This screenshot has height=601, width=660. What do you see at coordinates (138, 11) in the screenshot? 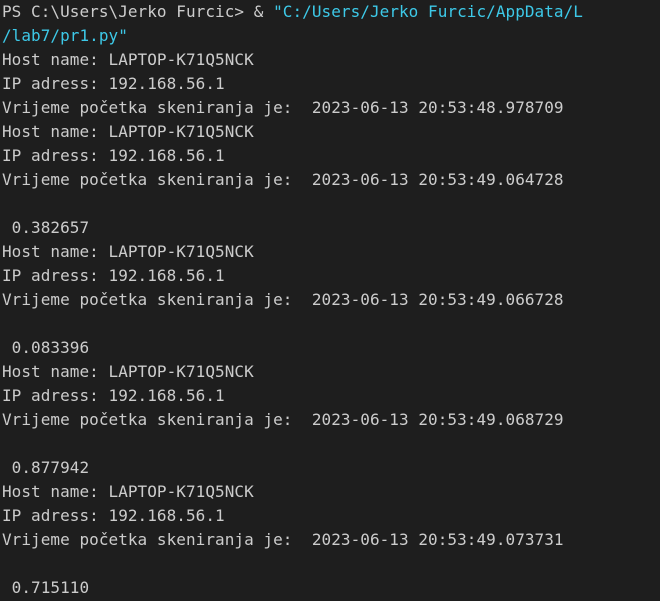
I see `prompt-text: PS C:\Users\Jerko Furcic> &` at bounding box center [138, 11].